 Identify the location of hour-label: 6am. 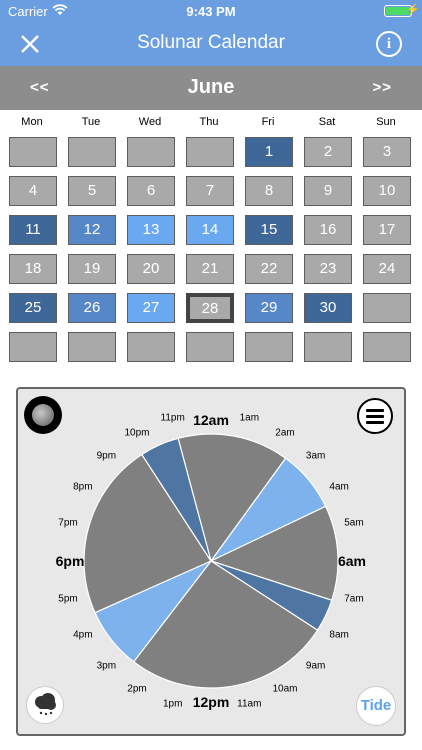
(352, 561).